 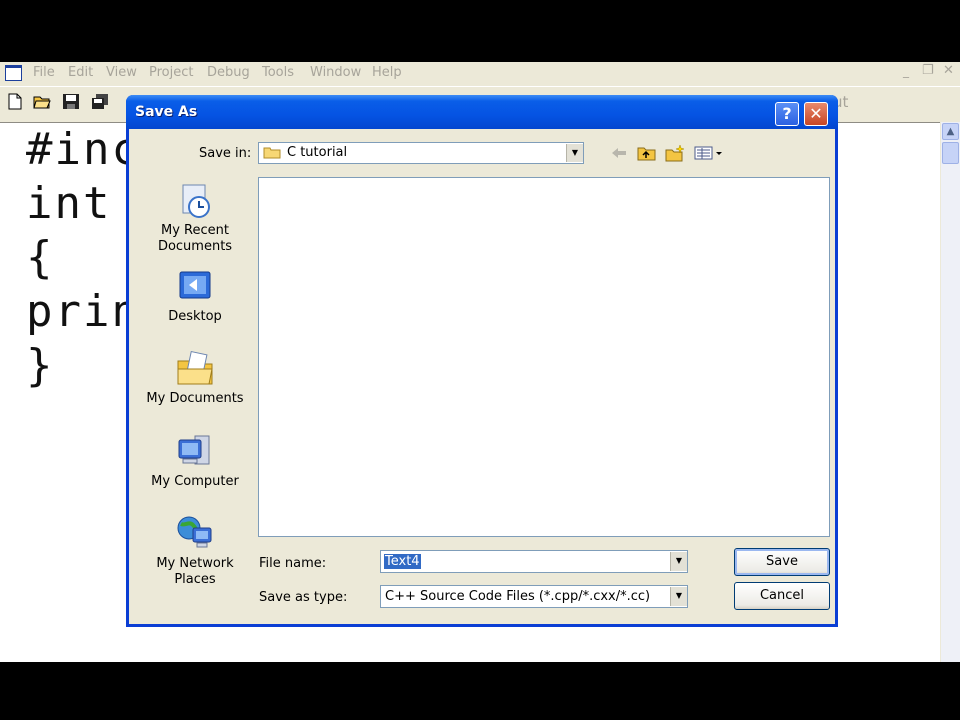 What do you see at coordinates (13, 73) in the screenshot?
I see `app-icon` at bounding box center [13, 73].